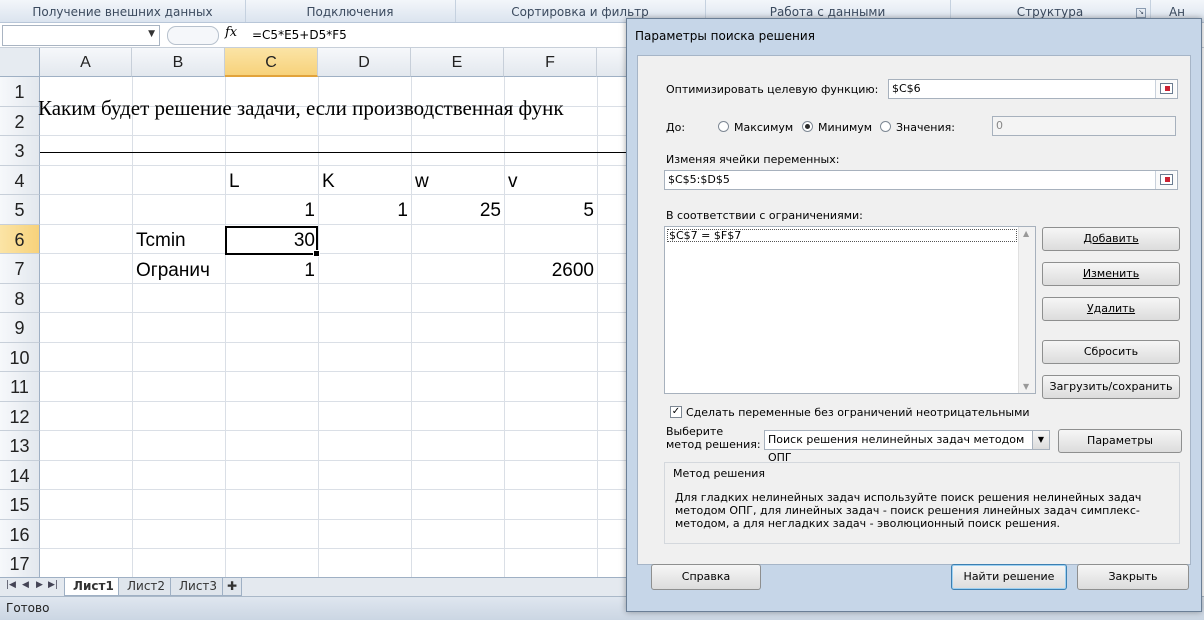 The image size is (1204, 620). Describe the element at coordinates (719, 473) in the screenshot. I see `method-group-title: Метод решения` at that location.